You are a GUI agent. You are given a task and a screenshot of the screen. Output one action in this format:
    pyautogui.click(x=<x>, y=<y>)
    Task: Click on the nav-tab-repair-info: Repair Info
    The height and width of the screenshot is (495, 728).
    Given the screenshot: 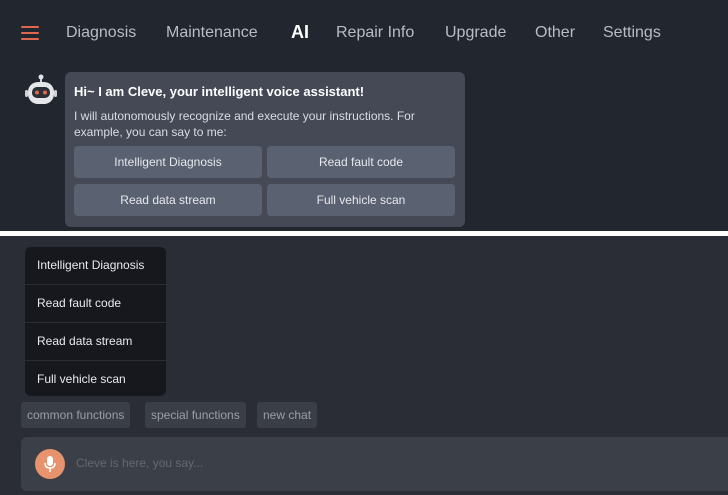 What is the action you would take?
    pyautogui.click(x=375, y=33)
    